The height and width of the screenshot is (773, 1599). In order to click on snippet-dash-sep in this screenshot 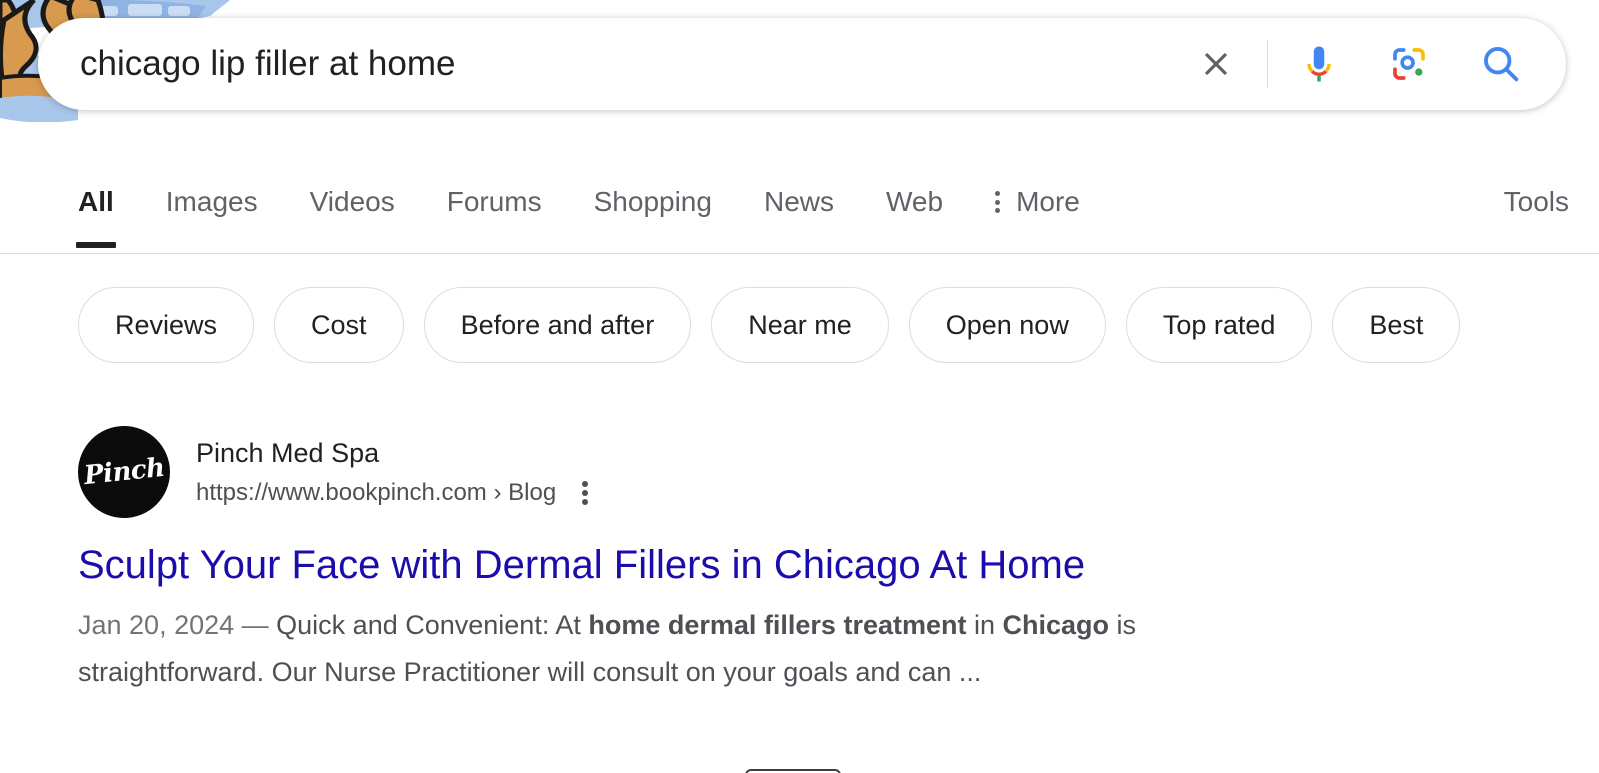, I will do `click(238, 625)`.